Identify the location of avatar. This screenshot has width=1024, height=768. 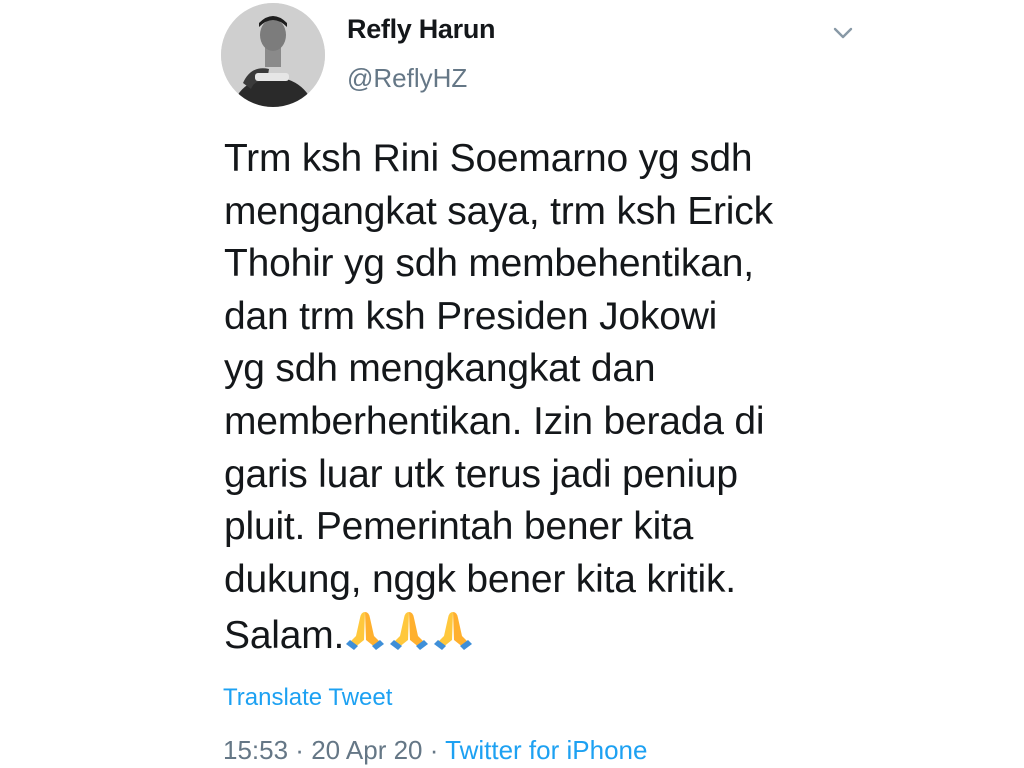
(273, 55).